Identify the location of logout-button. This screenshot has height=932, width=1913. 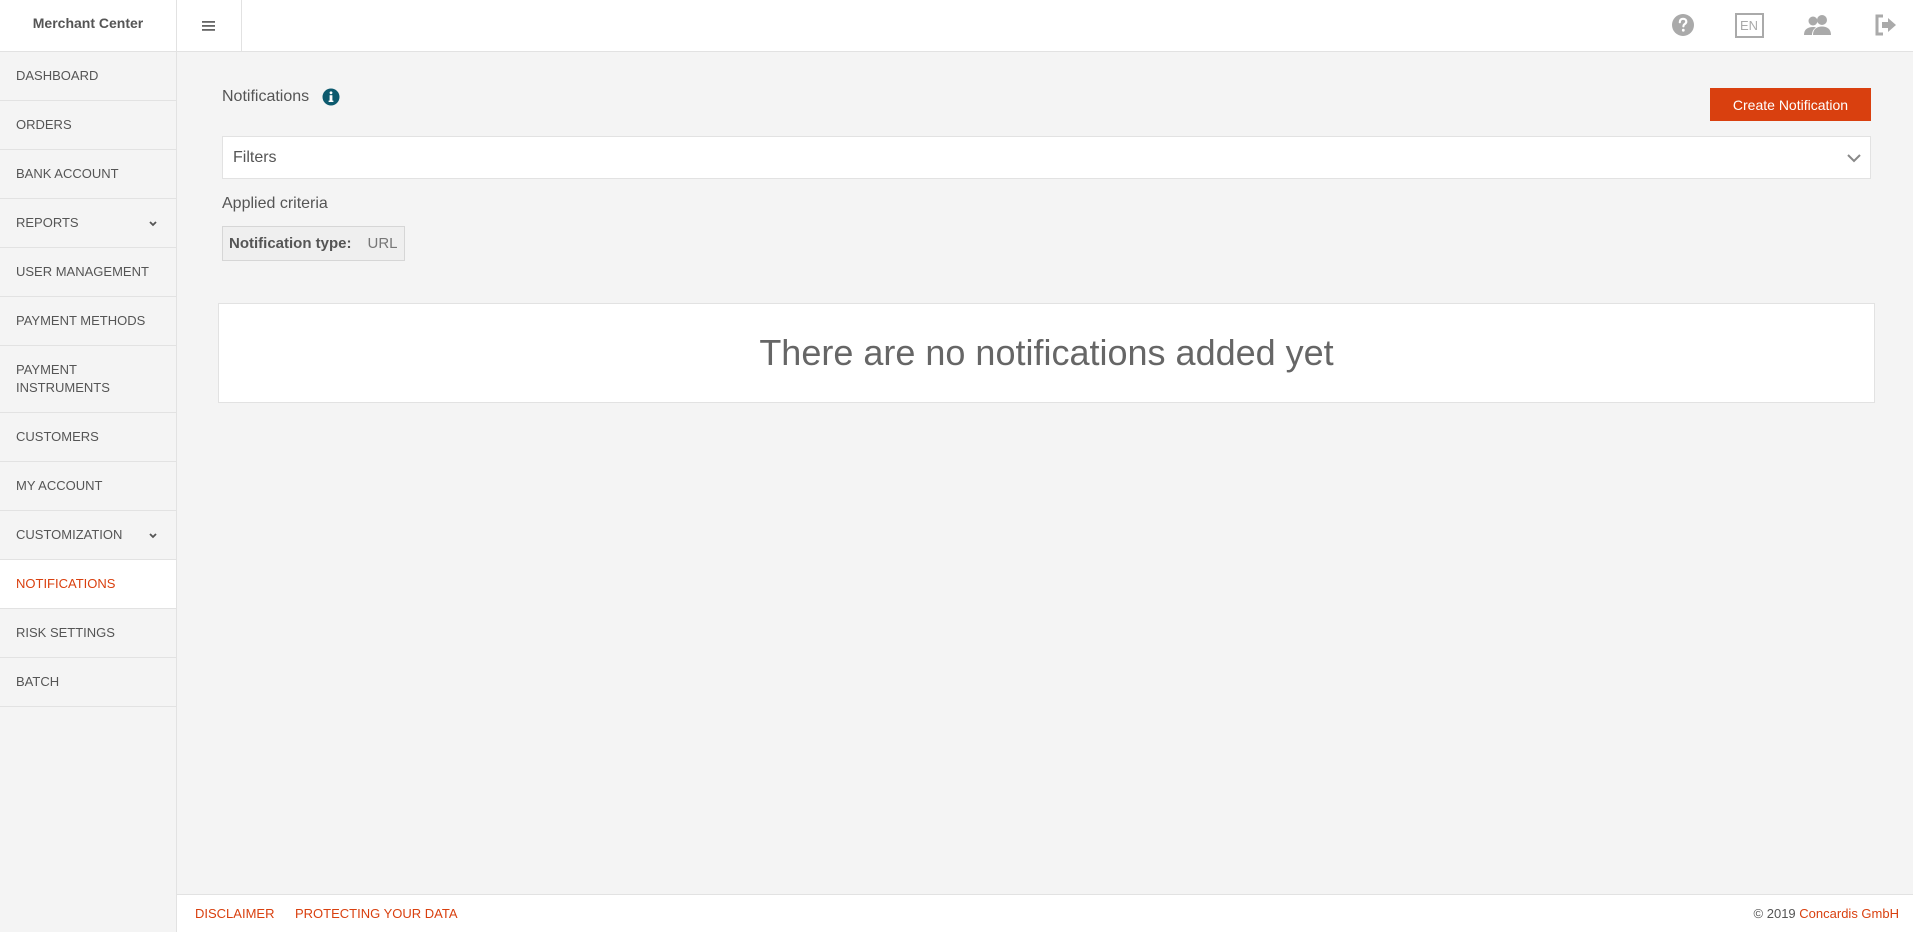
(1886, 25).